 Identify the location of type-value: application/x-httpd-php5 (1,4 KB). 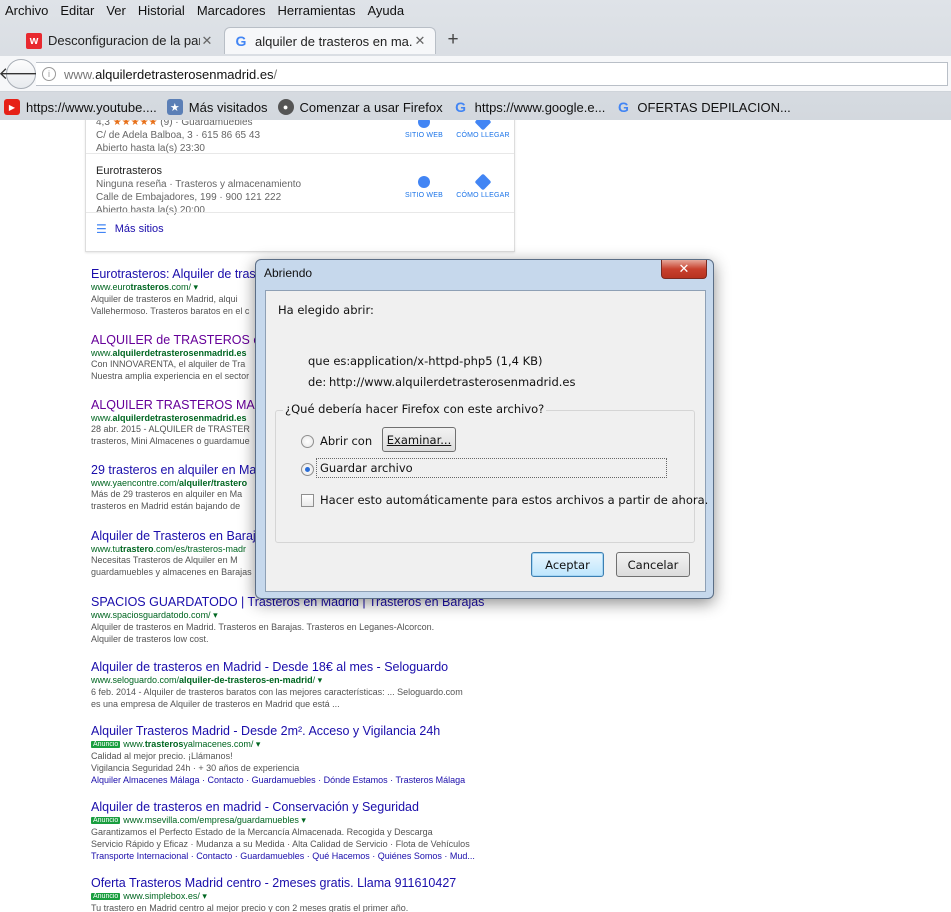
(446, 361).